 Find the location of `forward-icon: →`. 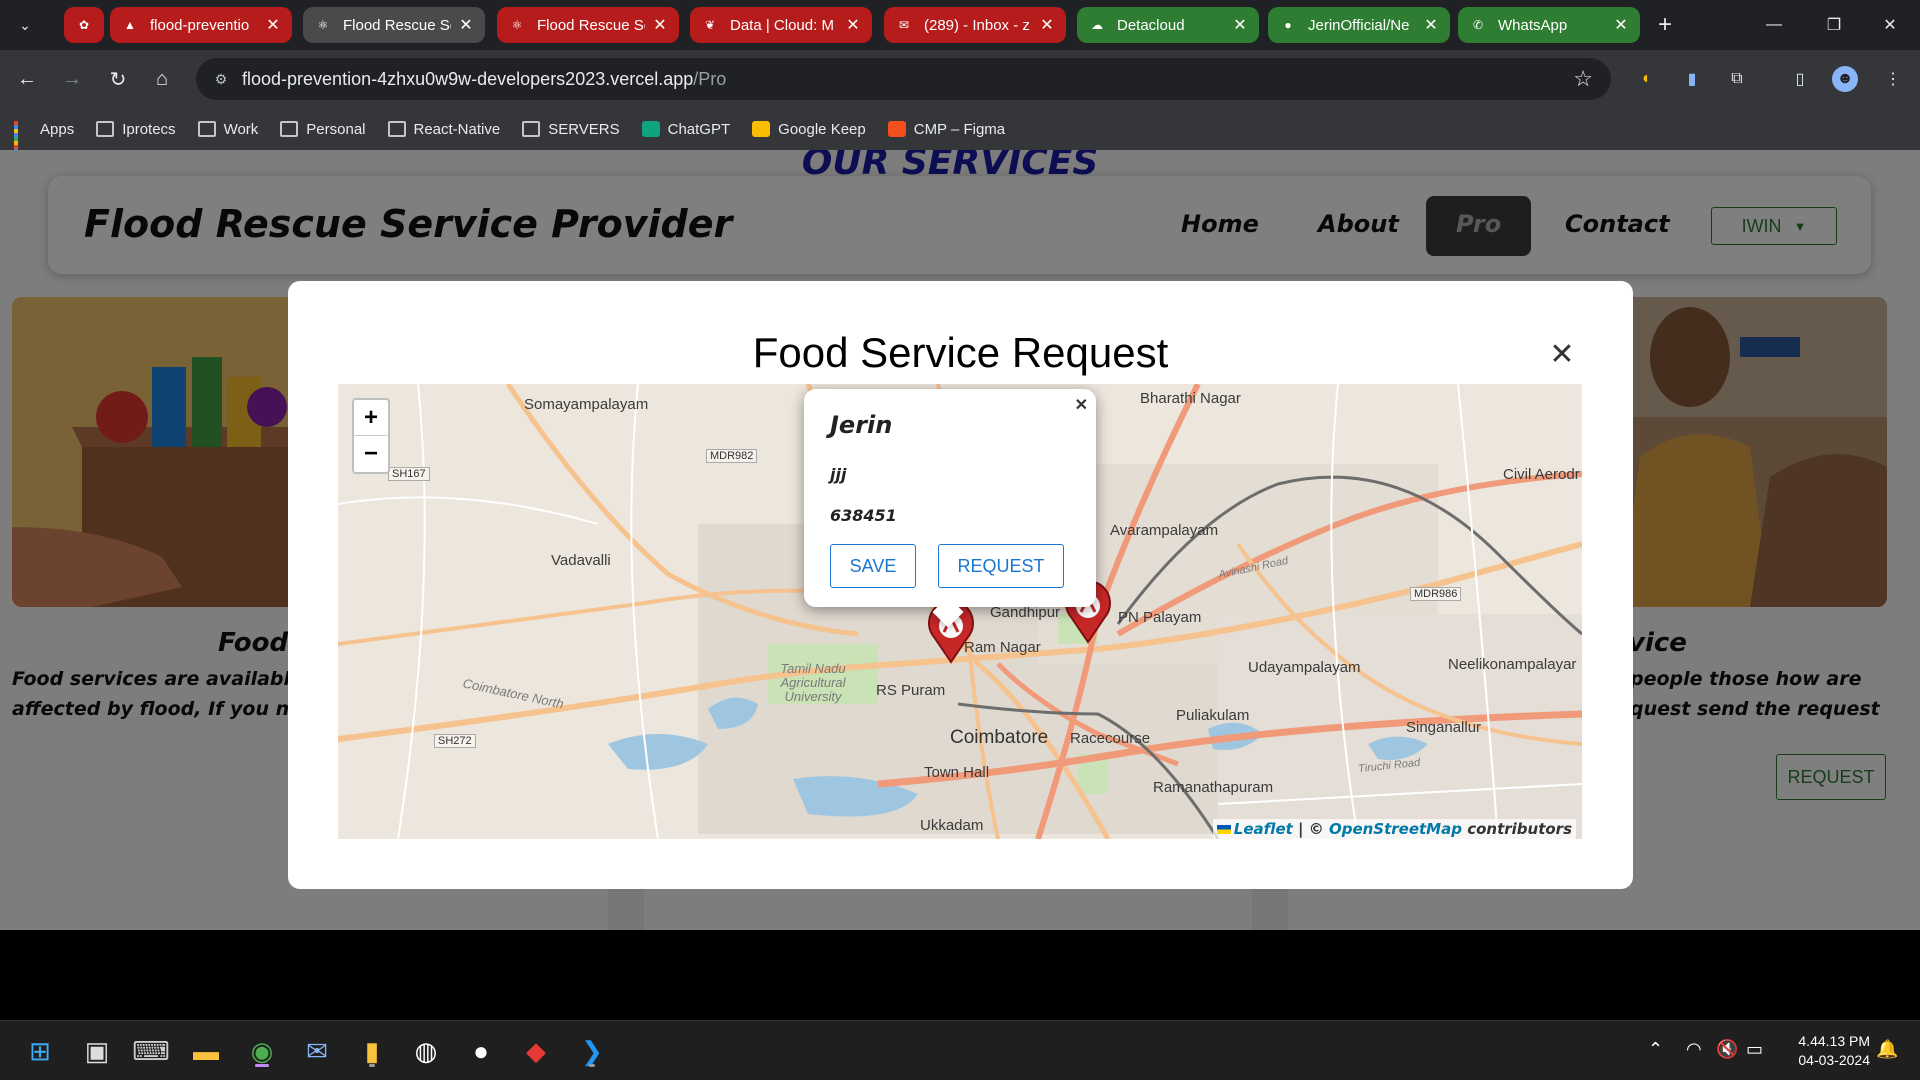

forward-icon: → is located at coordinates (72, 79).